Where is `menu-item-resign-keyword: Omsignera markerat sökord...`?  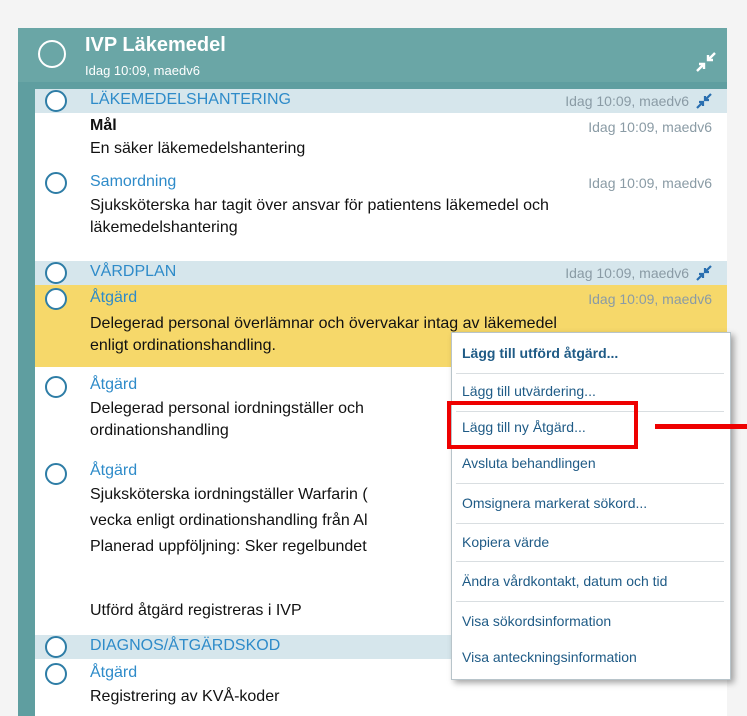 menu-item-resign-keyword: Omsignera markerat sökord... is located at coordinates (554, 503).